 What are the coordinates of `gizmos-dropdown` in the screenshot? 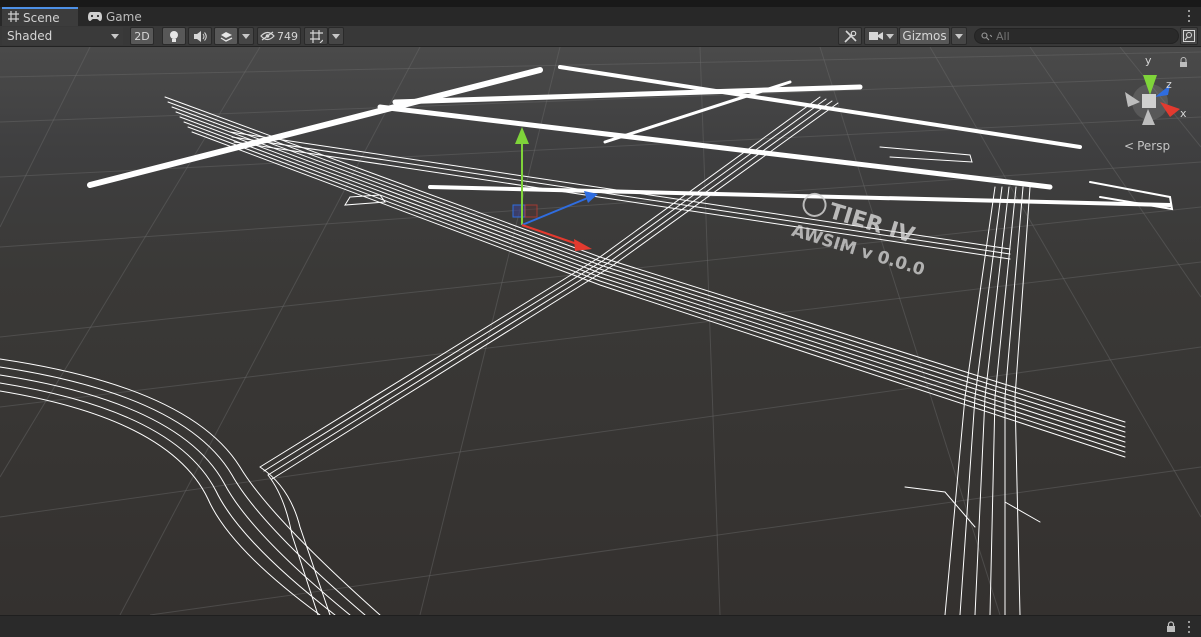 It's located at (959, 36).